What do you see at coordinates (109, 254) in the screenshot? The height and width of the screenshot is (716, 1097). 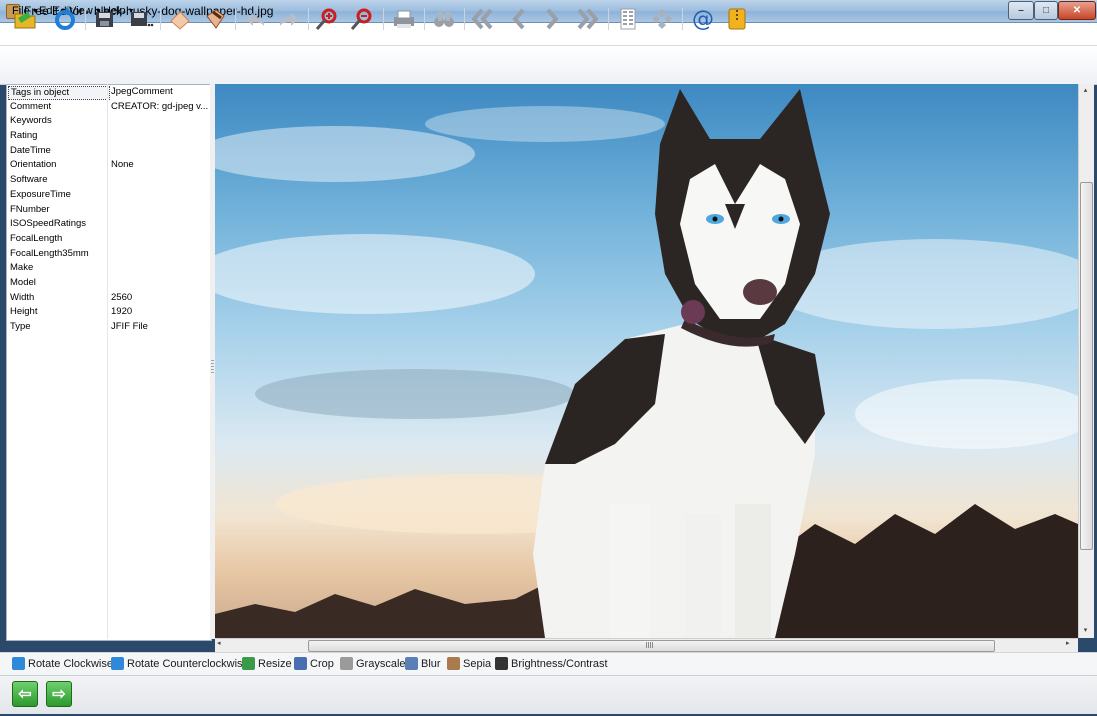 I see `property-row: FocalLength35mm` at bounding box center [109, 254].